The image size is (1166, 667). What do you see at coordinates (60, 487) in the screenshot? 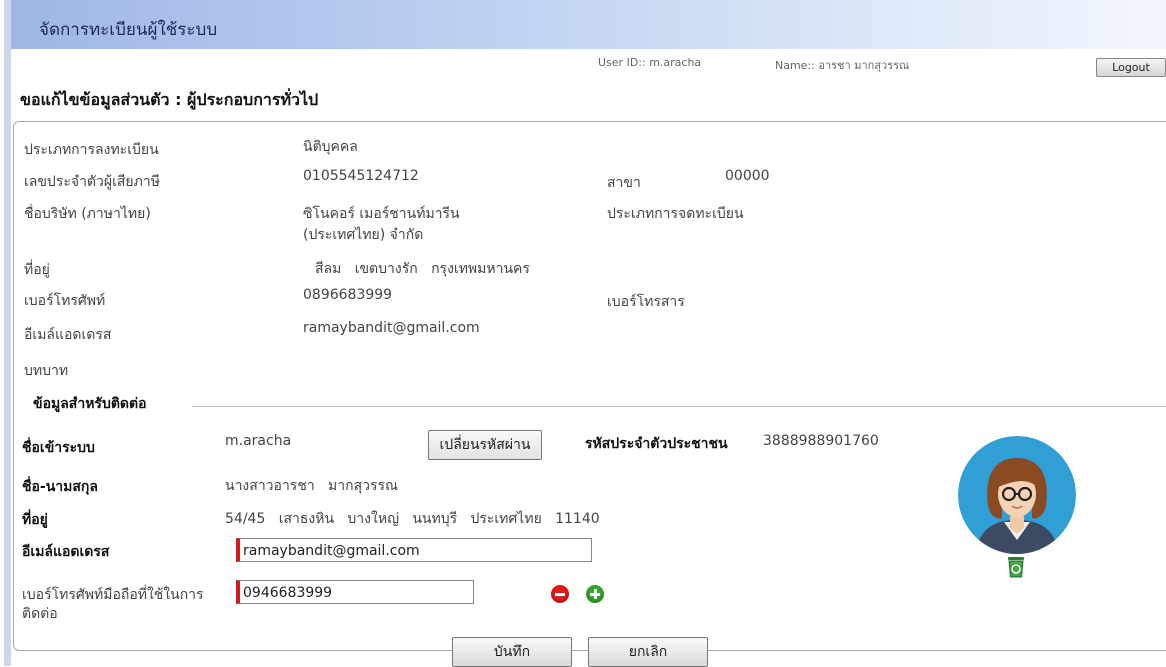
I see `fullname-label: ชื่อ-นามสกุล` at bounding box center [60, 487].